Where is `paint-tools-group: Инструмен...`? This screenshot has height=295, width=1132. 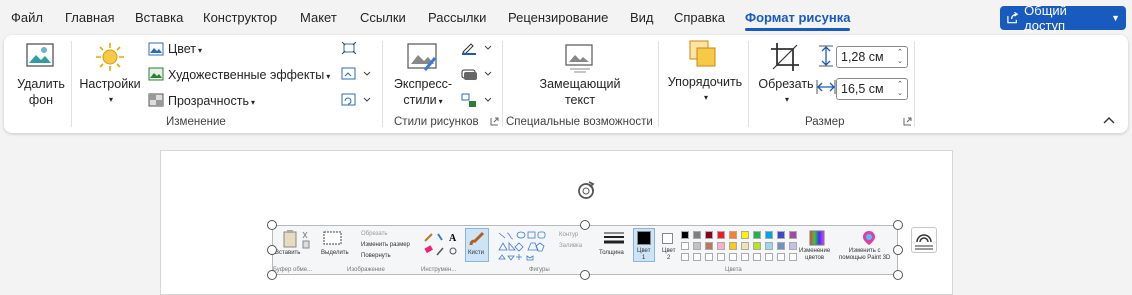
paint-tools-group: Инструмен... is located at coordinates (439, 270).